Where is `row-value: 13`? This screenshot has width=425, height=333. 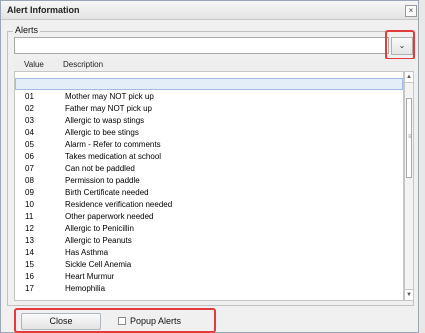 row-value: 13 is located at coordinates (29, 240).